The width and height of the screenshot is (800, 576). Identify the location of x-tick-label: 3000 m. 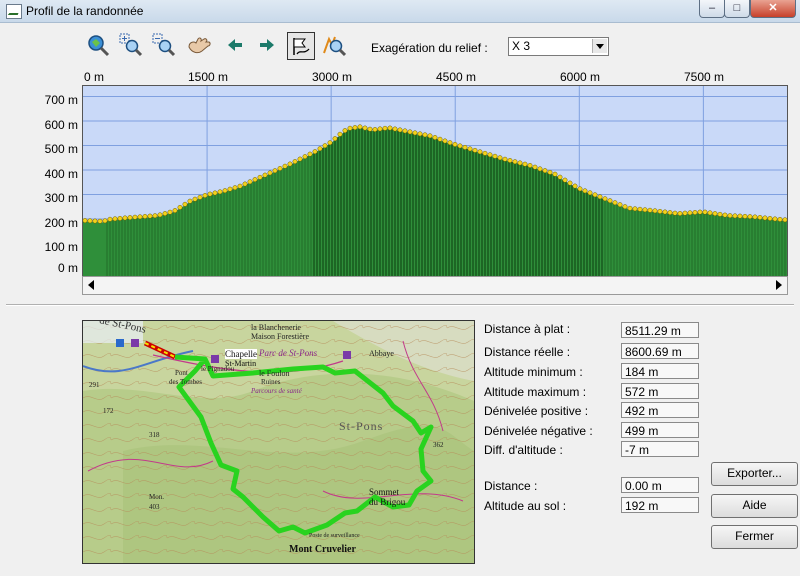
(332, 77).